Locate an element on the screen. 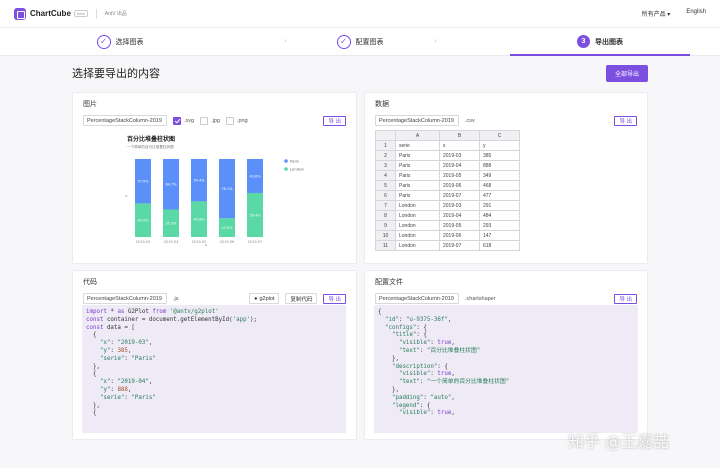 This screenshot has width=720, height=468. chartcube-logo-icon is located at coordinates (20, 13).